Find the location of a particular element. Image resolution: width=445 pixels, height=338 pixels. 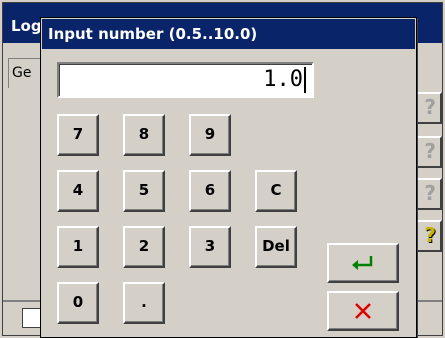

close-x-icon is located at coordinates (363, 311).